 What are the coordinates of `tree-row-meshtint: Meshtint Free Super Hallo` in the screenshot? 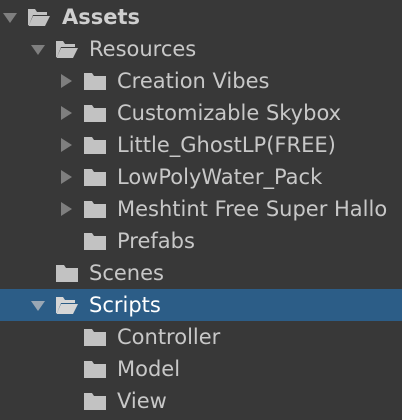 It's located at (201, 209).